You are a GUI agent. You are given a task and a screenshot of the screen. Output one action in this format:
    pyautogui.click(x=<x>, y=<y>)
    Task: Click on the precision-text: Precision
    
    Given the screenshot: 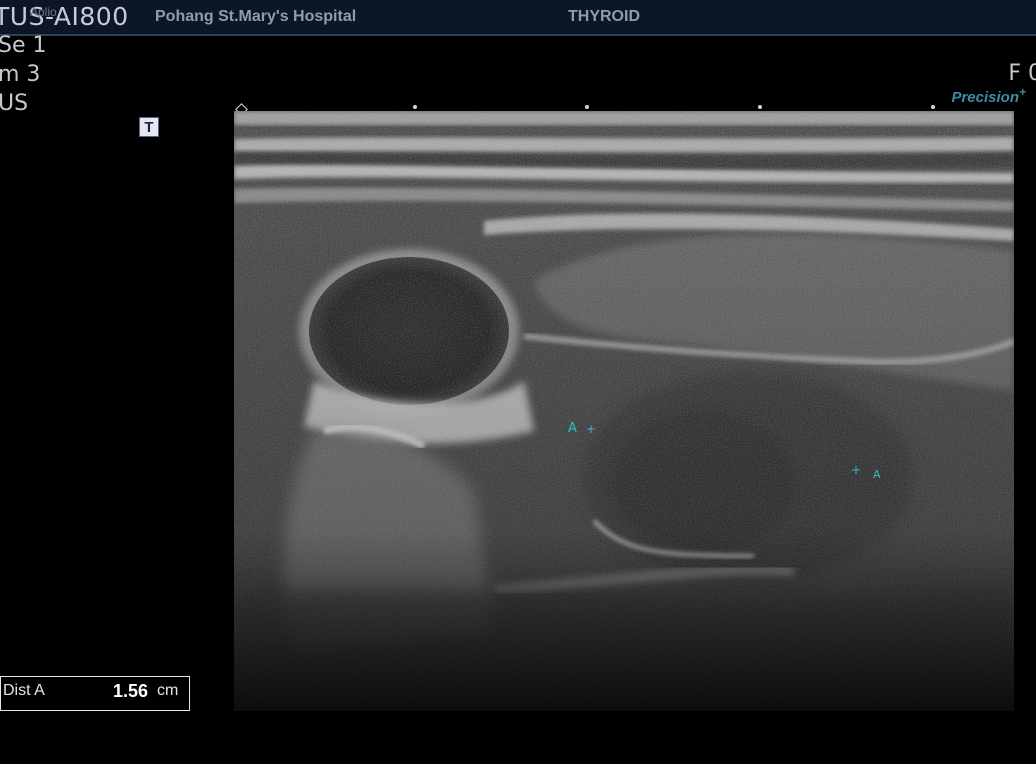 What is the action you would take?
    pyautogui.click(x=985, y=97)
    